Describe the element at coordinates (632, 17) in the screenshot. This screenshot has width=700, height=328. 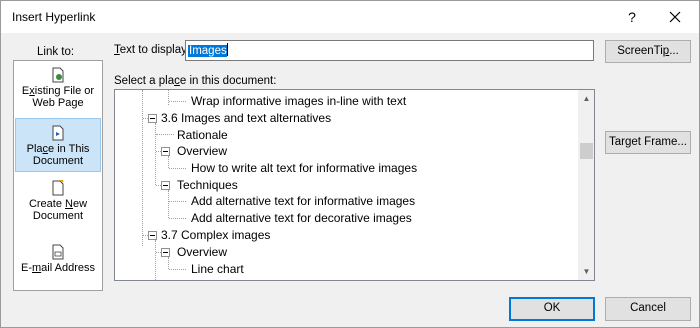
I see `help-button: ?` at that location.